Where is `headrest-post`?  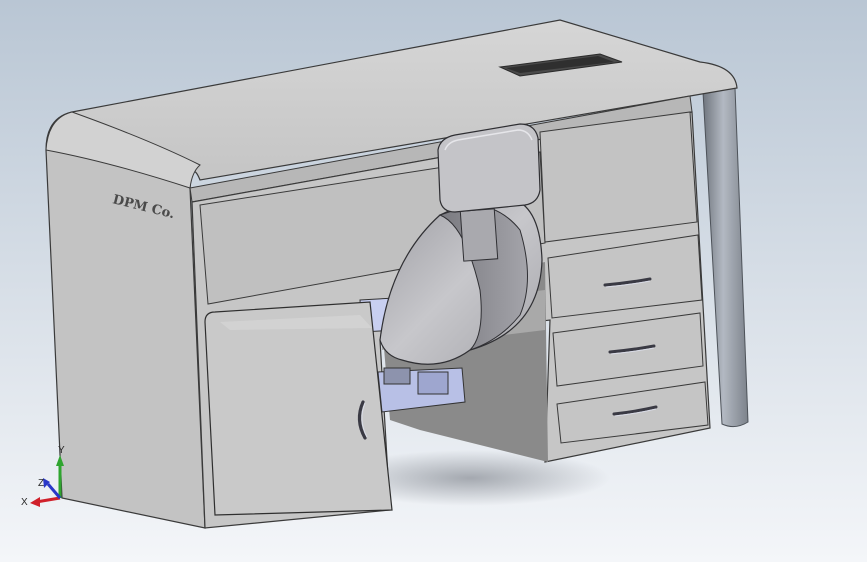 headrest-post is located at coordinates (479, 235).